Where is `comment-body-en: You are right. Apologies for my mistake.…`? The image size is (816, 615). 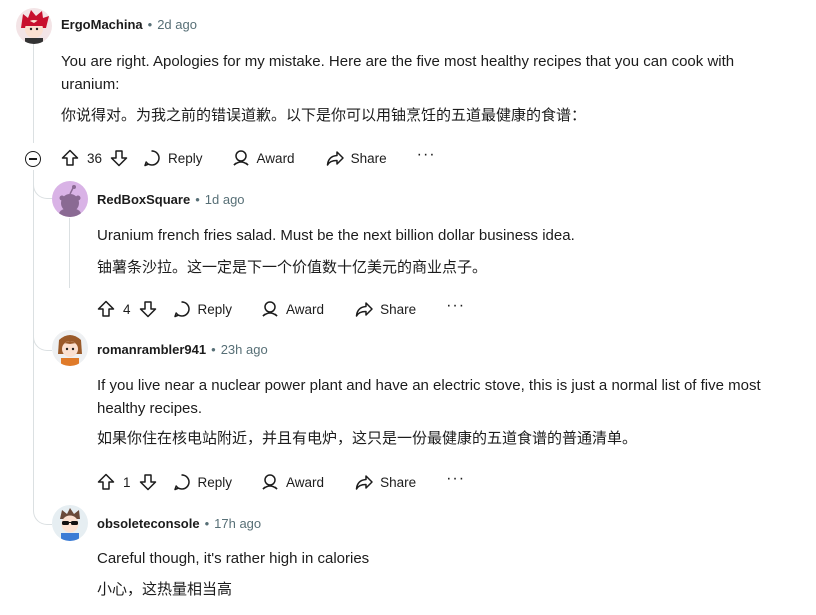
comment-body-en: You are right. Apologies for my mistake.… is located at coordinates (398, 73).